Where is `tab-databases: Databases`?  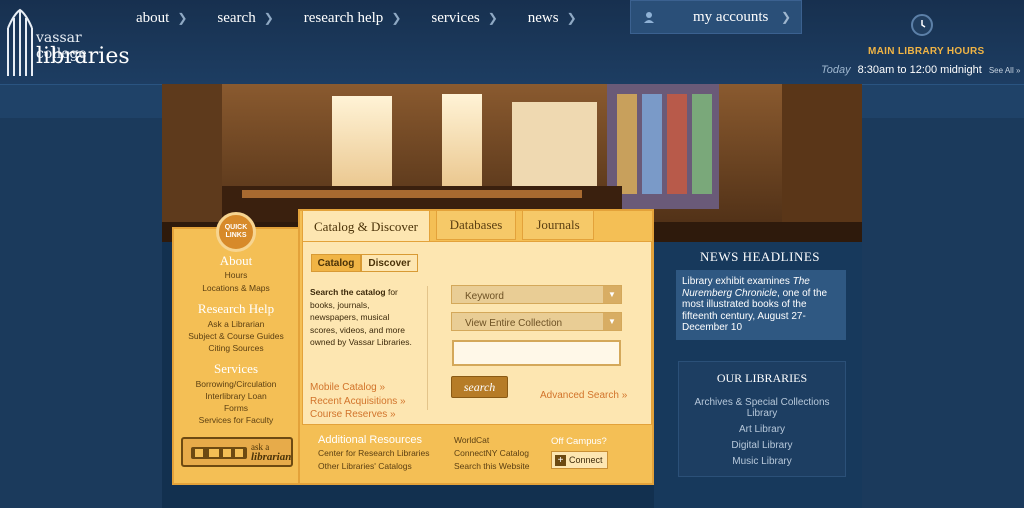 tab-databases: Databases is located at coordinates (476, 225).